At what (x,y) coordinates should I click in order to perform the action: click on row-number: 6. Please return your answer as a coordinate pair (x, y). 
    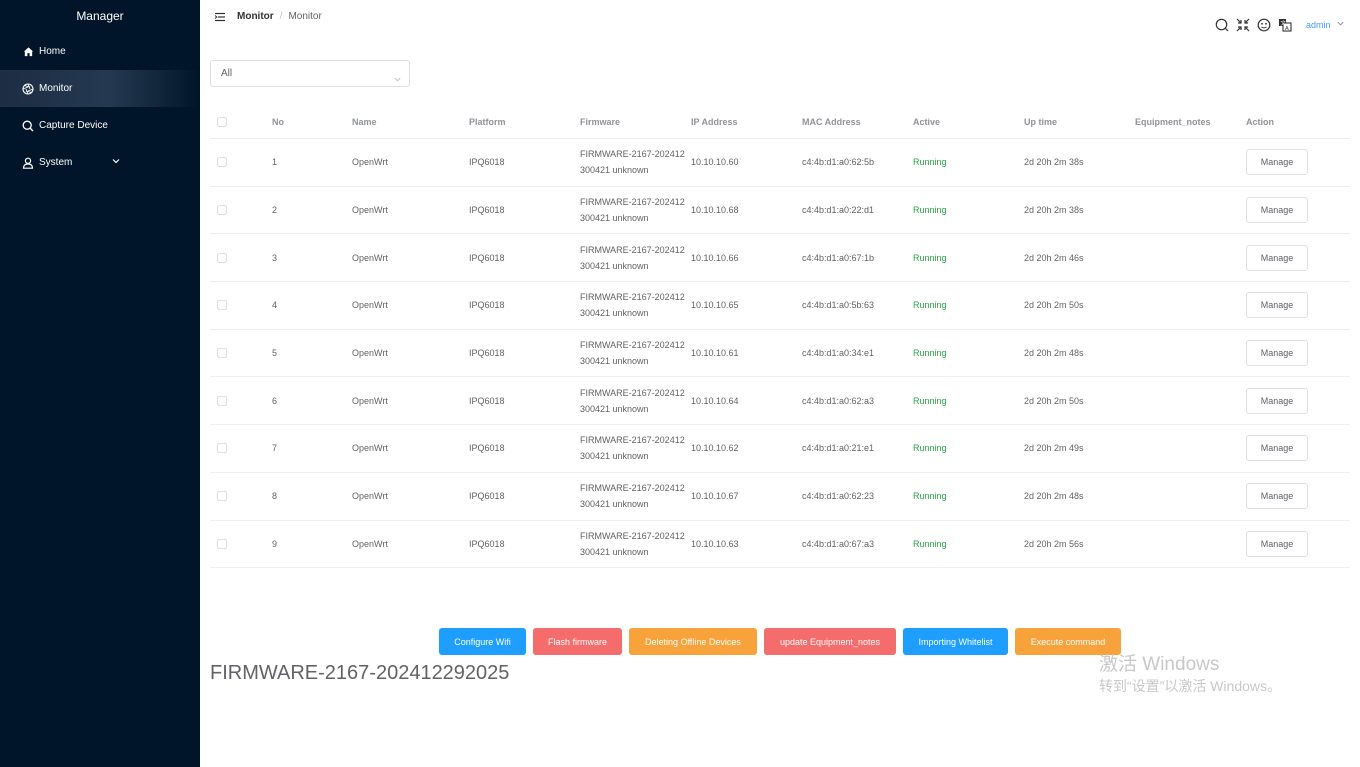
    Looking at the image, I should click on (275, 400).